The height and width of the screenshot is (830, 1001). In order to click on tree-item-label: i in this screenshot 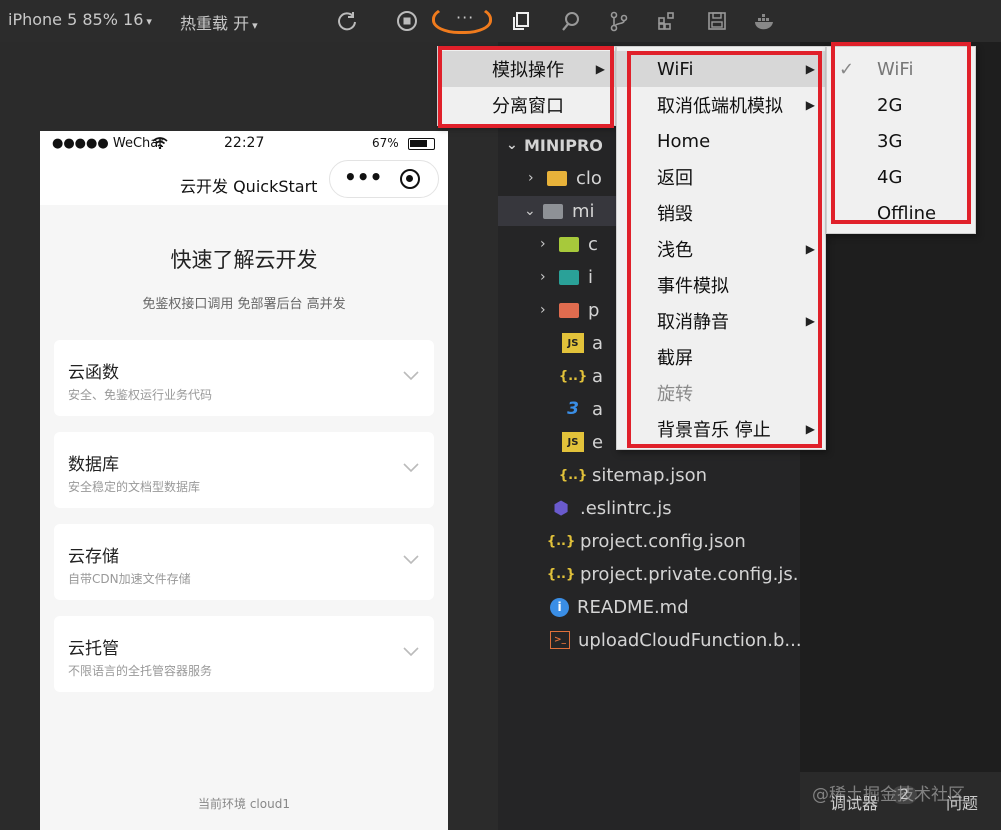, I will do `click(591, 277)`.